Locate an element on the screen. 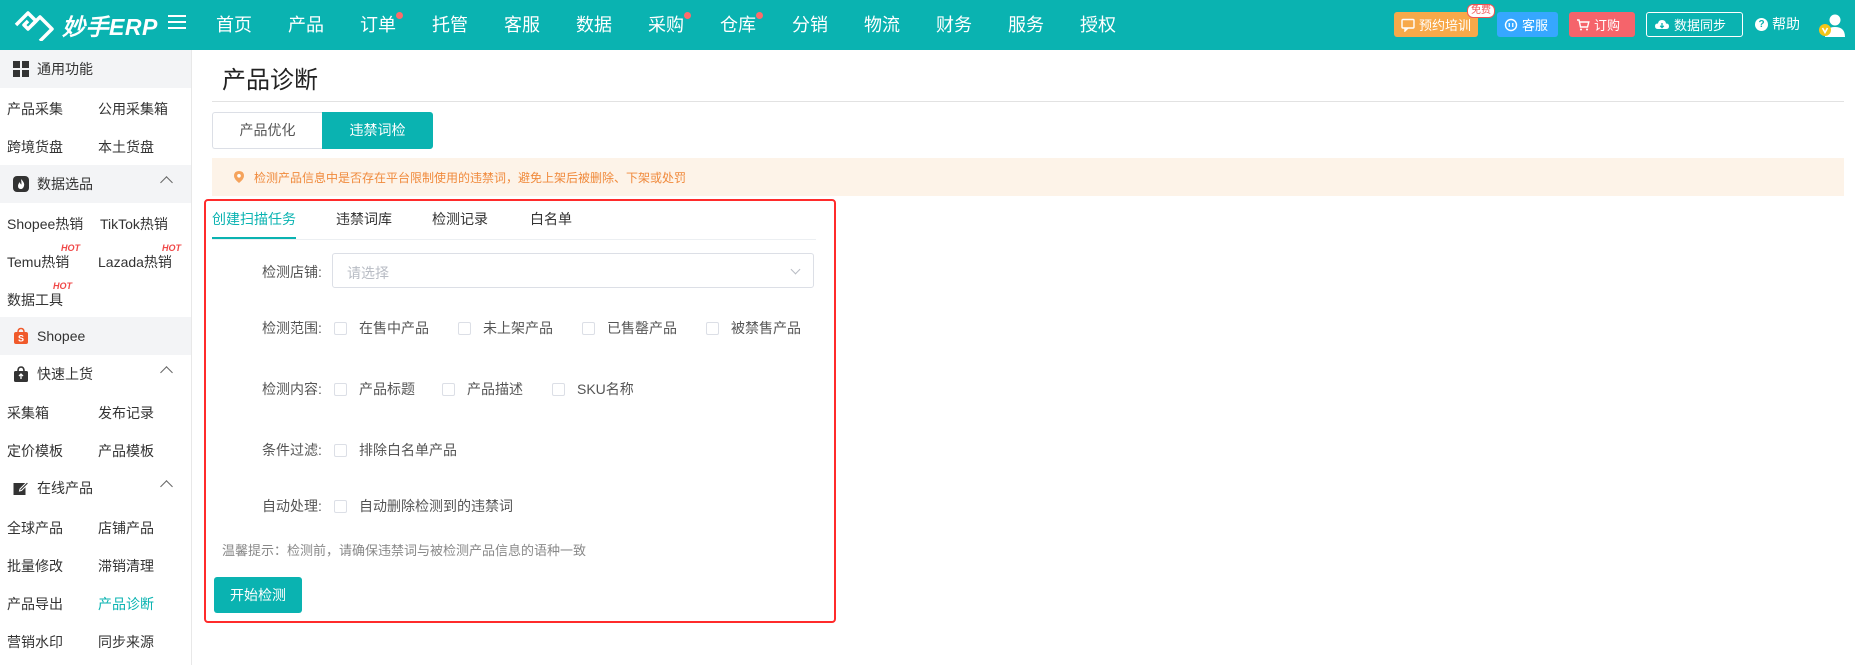  nav-label: 客服 is located at coordinates (522, 25).